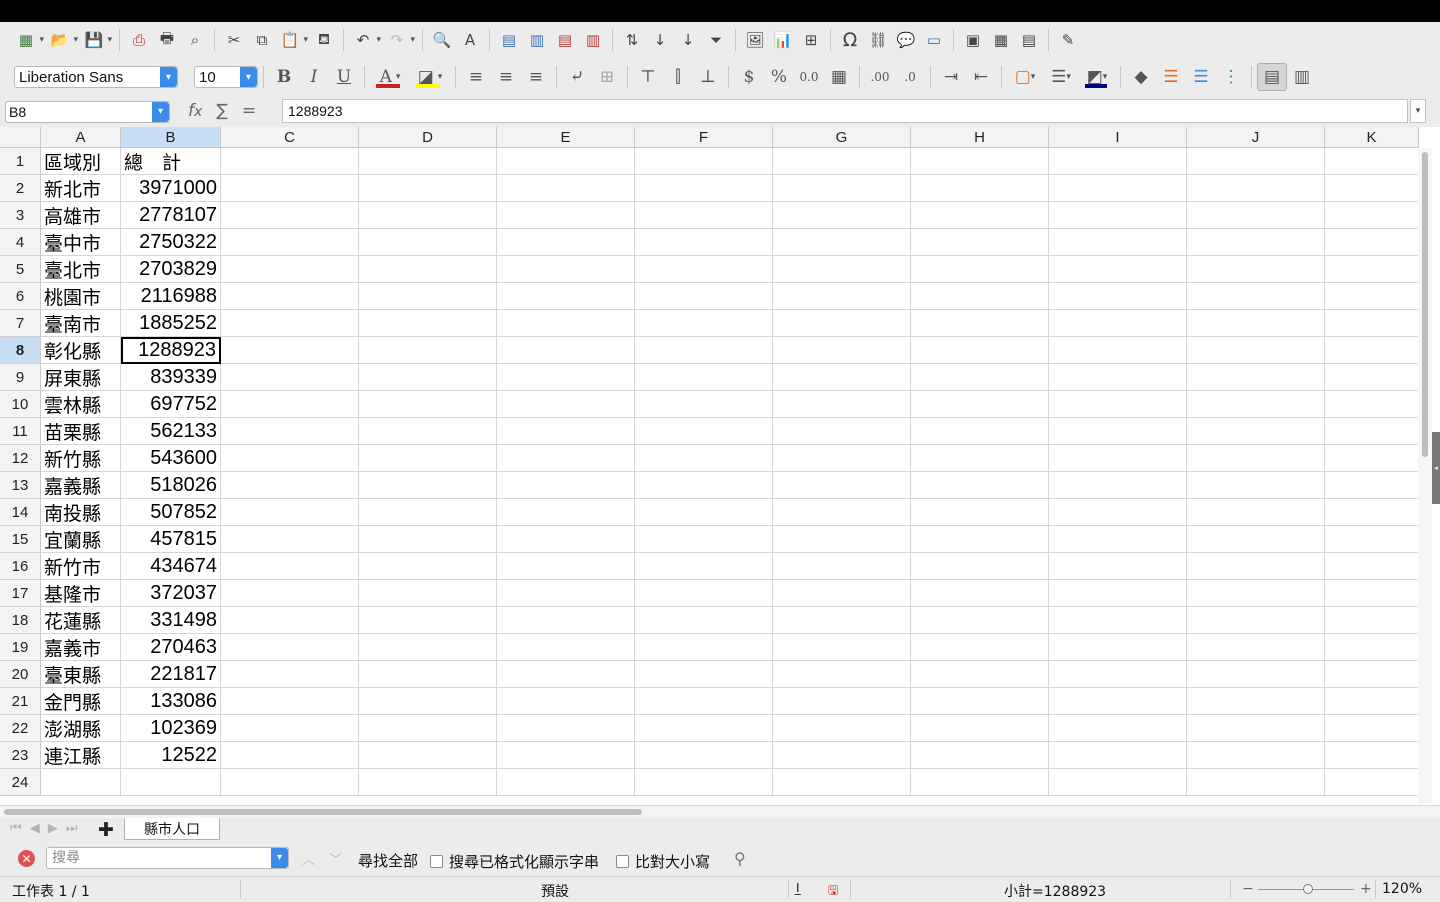 The height and width of the screenshot is (902, 1440). What do you see at coordinates (226, 77) in the screenshot?
I see `font-size-box: 10 ▾` at bounding box center [226, 77].